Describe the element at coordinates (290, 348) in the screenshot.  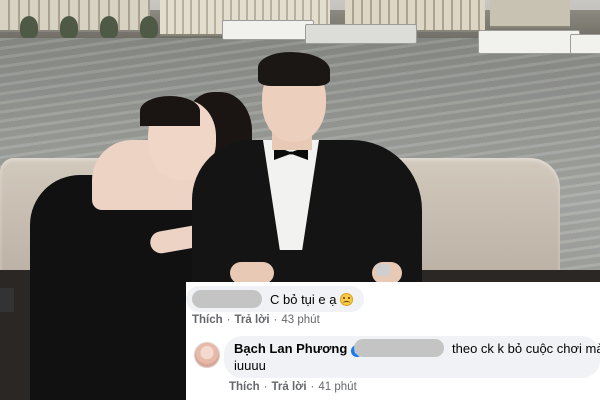
I see `author-name: Bạch Lan Phương` at that location.